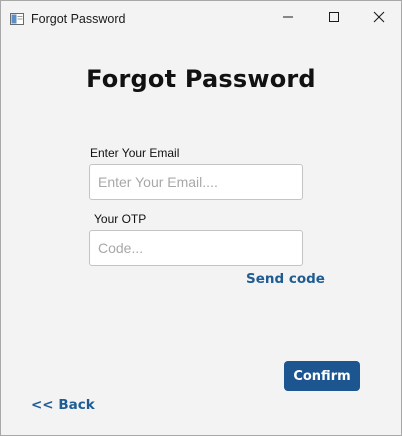  Describe the element at coordinates (120, 219) in the screenshot. I see `otp-label: Your OTP` at that location.